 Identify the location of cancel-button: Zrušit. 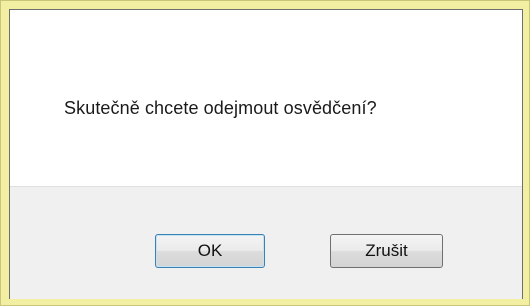
(386, 251).